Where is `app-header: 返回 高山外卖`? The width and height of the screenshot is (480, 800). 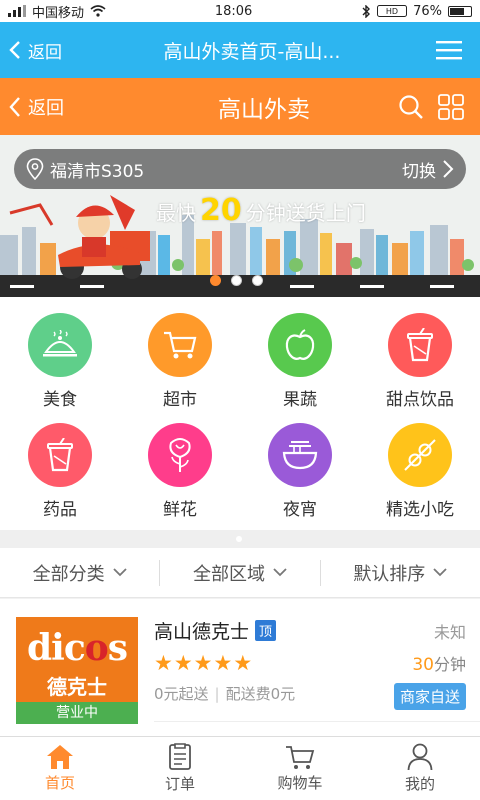
app-header: 返回 高山外卖 is located at coordinates (240, 106).